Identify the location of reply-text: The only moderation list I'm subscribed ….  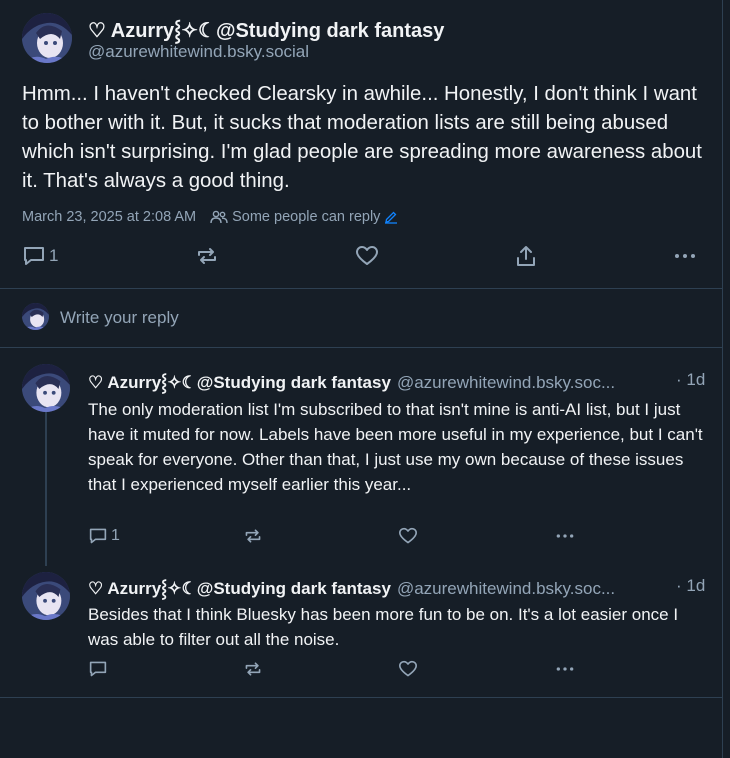
(395, 447).